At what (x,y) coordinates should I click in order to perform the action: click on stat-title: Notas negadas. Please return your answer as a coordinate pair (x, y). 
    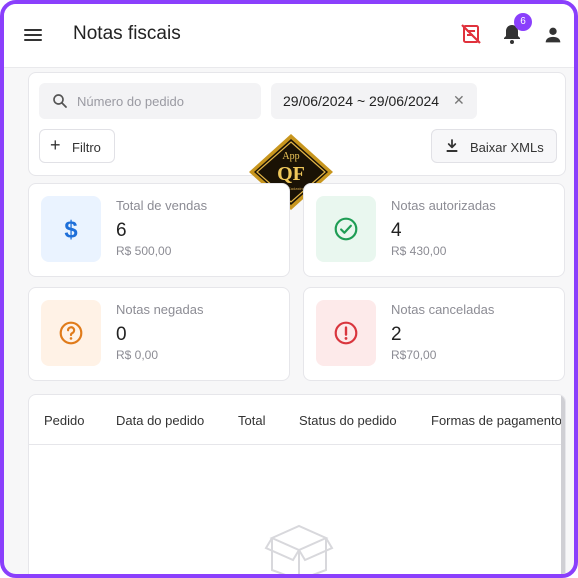
    Looking at the image, I should click on (160, 309).